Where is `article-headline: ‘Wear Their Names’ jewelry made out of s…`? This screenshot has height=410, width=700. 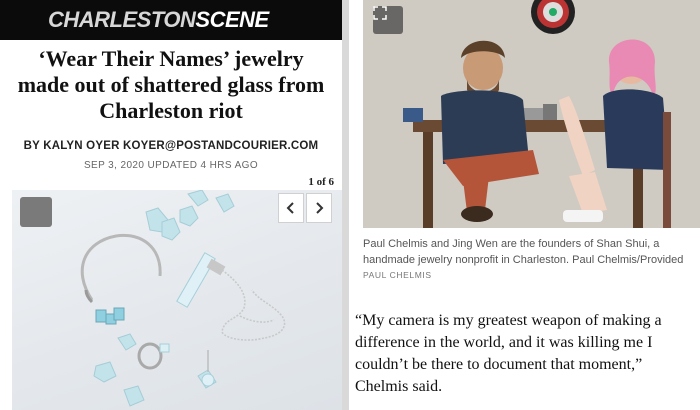
article-headline: ‘Wear Their Names’ jewelry made out of s… is located at coordinates (171, 84).